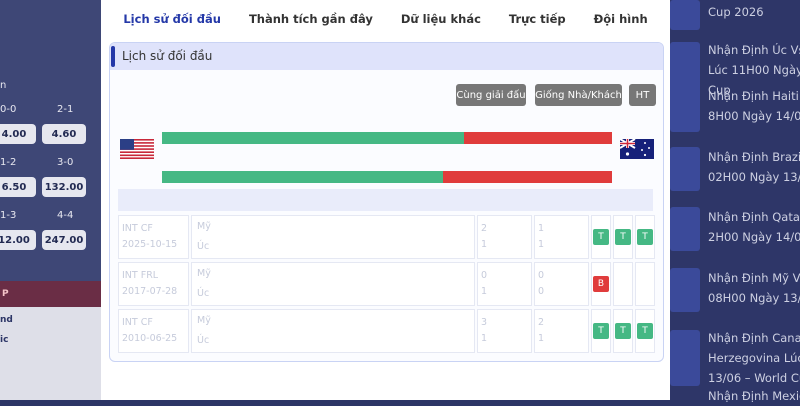 The height and width of the screenshot is (406, 800). What do you see at coordinates (637, 149) in the screenshot?
I see `australia-flag-icon` at bounding box center [637, 149].